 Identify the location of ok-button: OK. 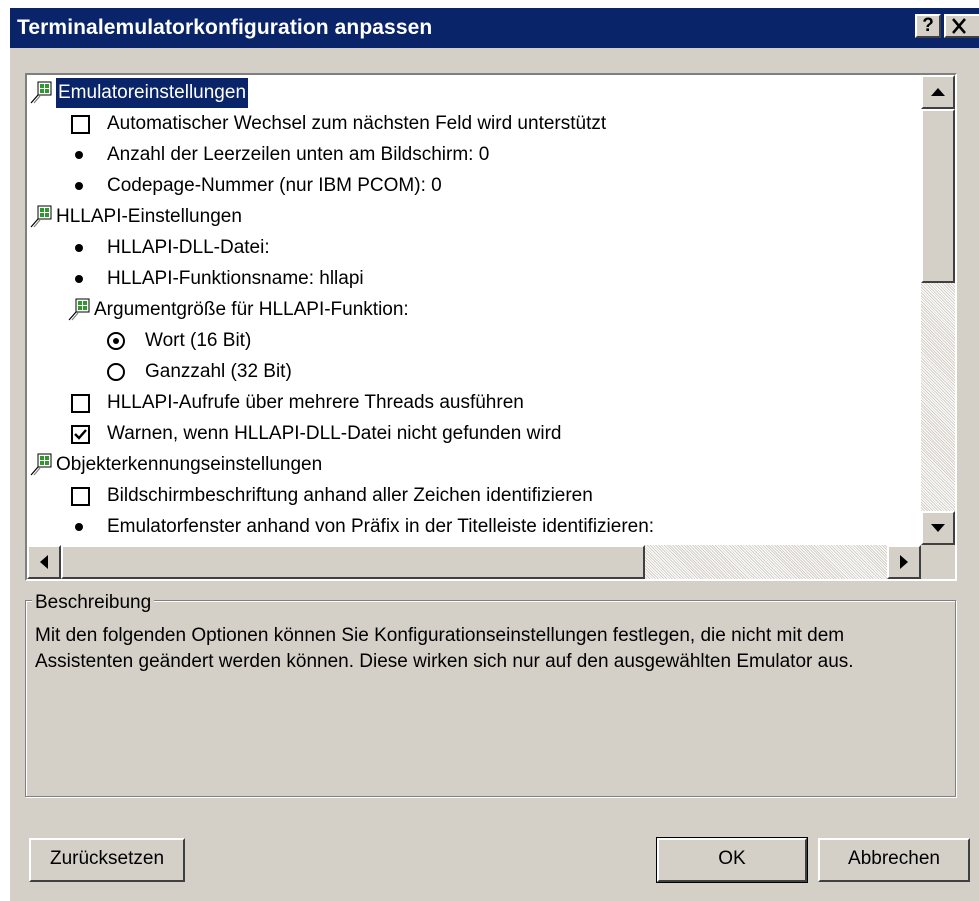
(732, 860).